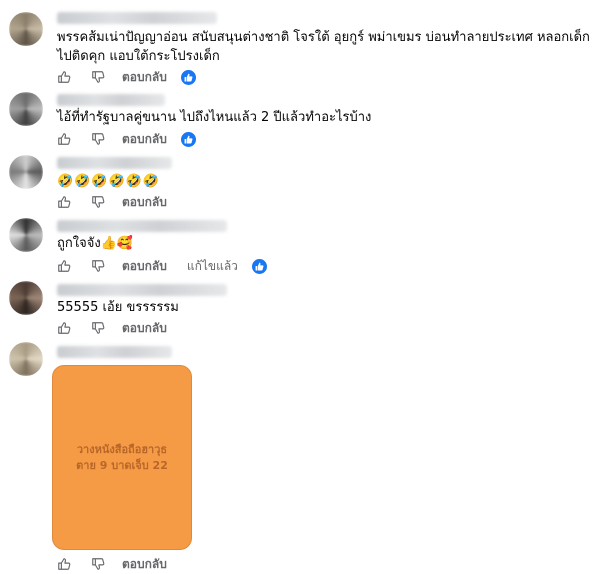 Image resolution: width=600 pixels, height=574 pixels. I want to click on image-caption: ตาย 9 บาดเจ็บ 22, so click(122, 465).